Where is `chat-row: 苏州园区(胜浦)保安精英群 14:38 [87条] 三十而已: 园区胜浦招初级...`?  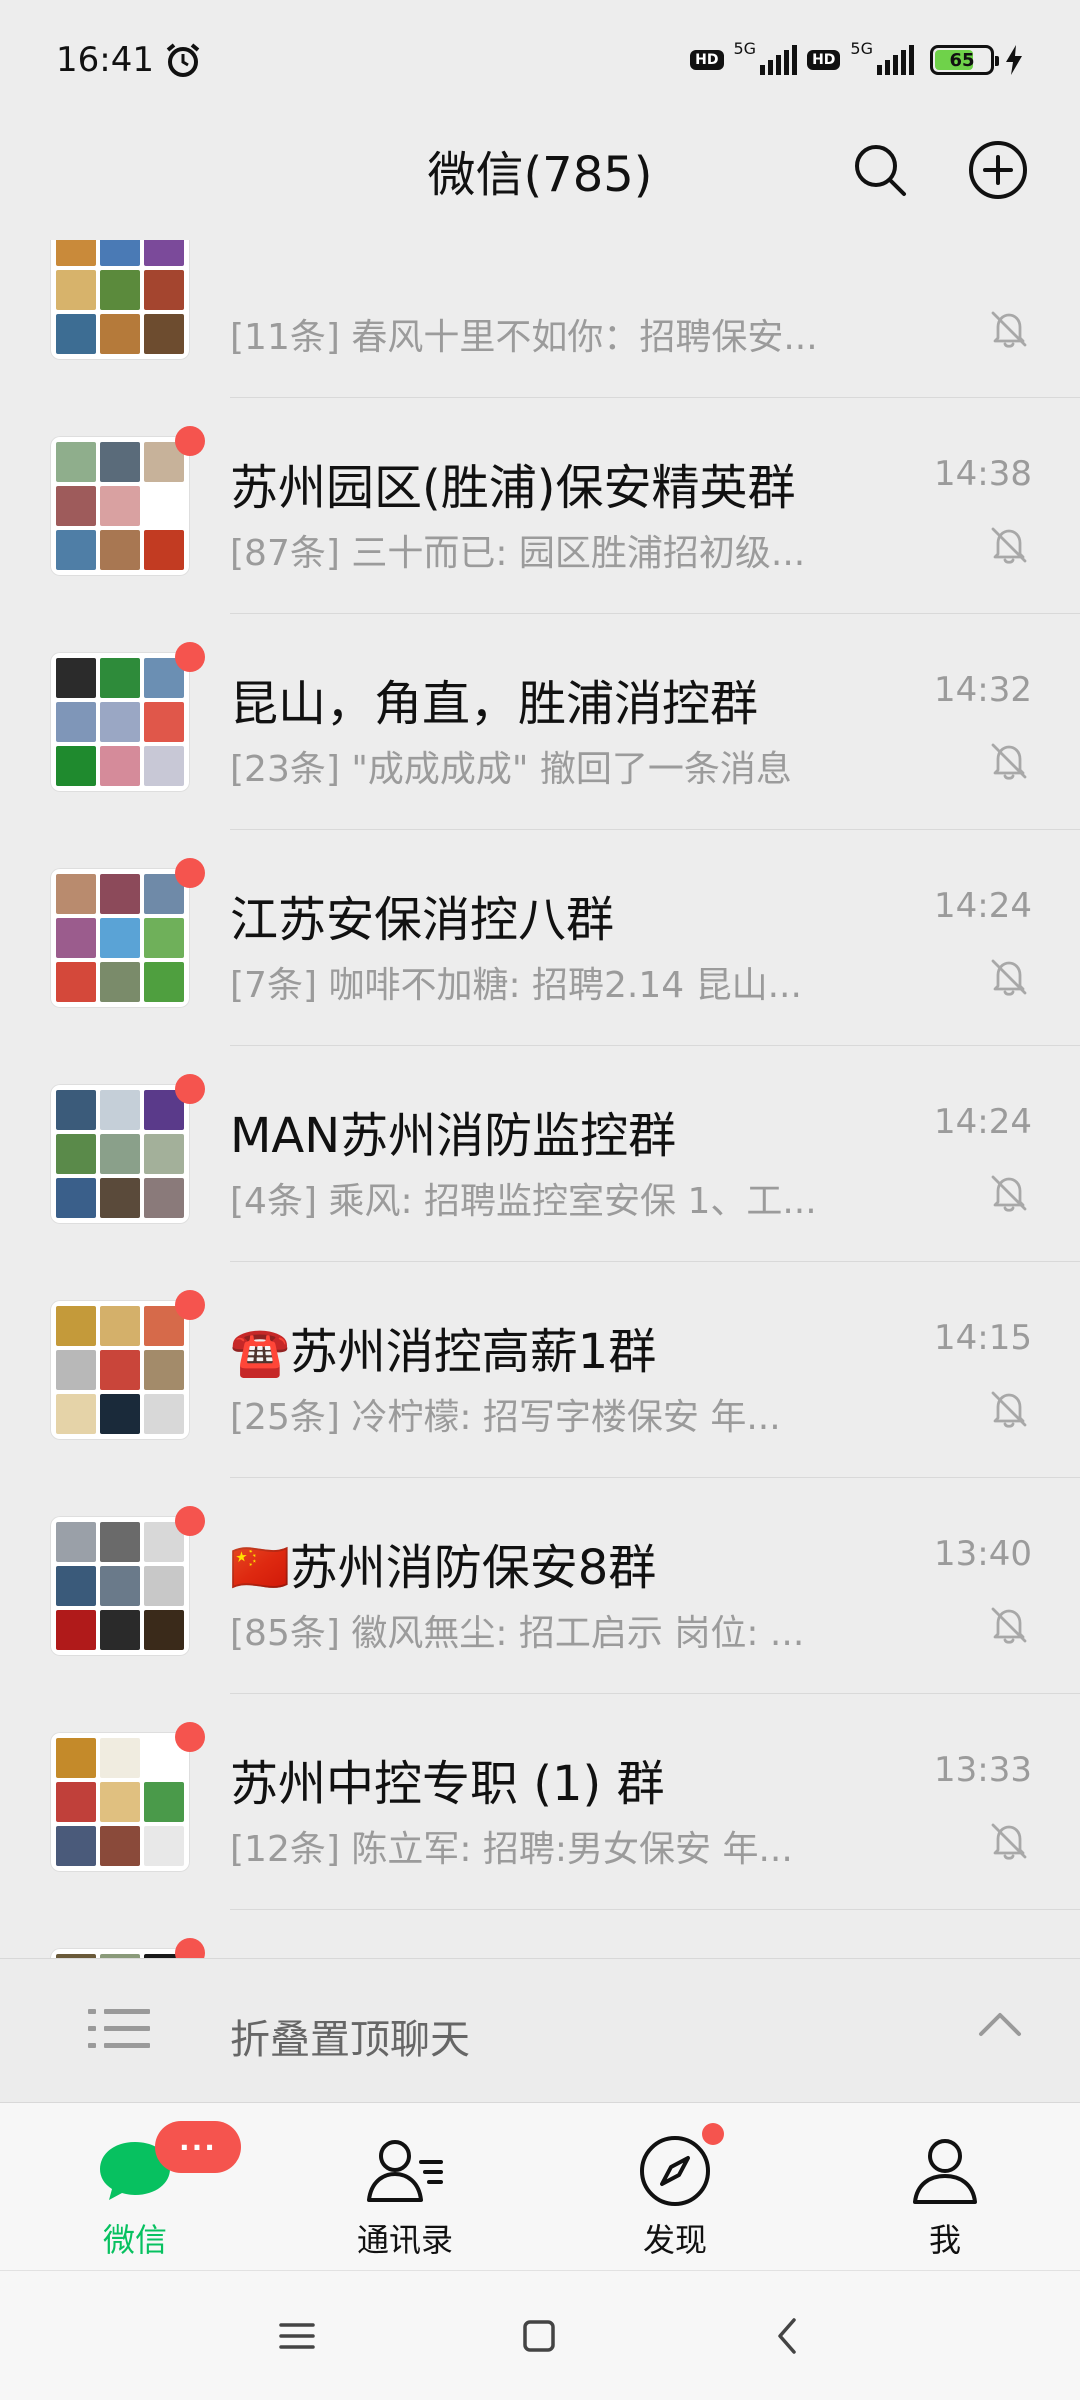 chat-row: 苏州园区(胜浦)保安精英群 14:38 [87条] 三十而已: 园区胜浦招初级... is located at coordinates (540, 506).